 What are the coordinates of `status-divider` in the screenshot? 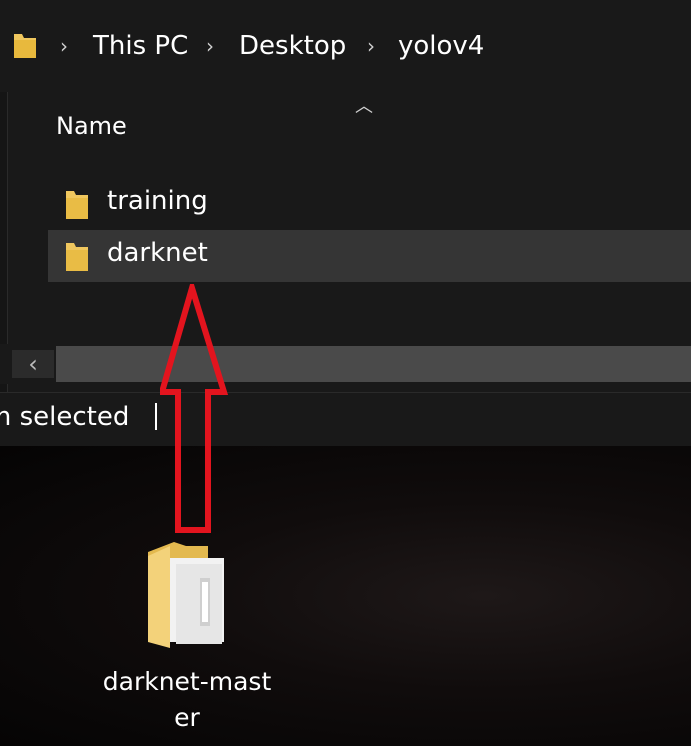 It's located at (156, 416).